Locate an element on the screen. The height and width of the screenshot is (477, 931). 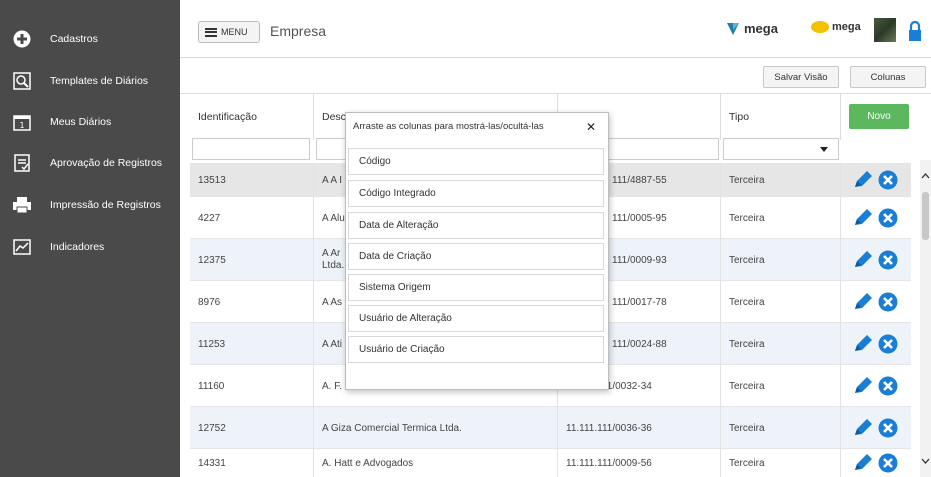
column-header-identificacao: Identificação is located at coordinates (252, 117).